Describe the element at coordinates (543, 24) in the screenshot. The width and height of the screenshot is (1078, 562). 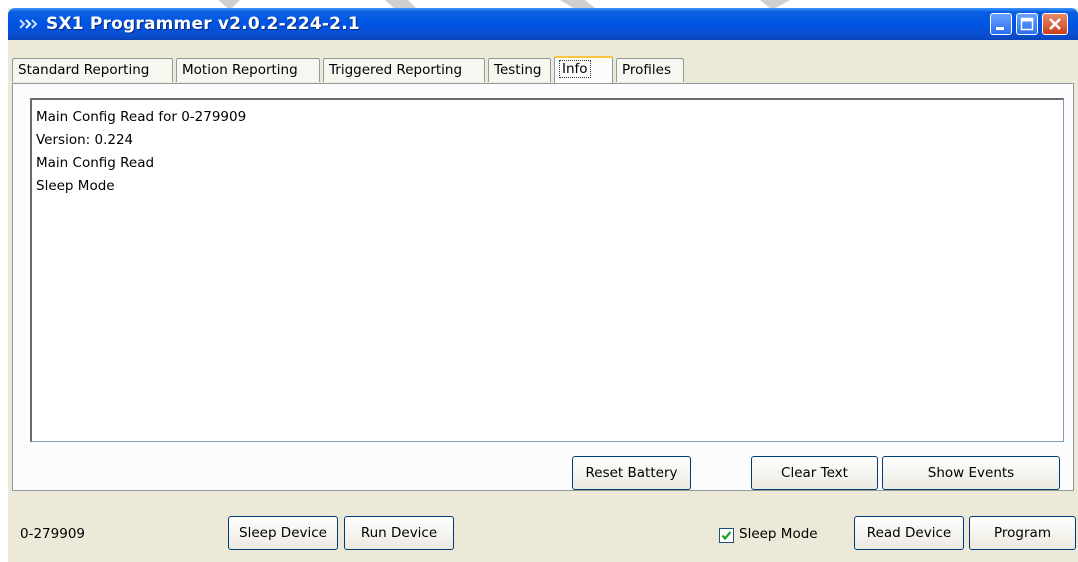
I see `title-bar: SX1 Programmer v2.0.2-224-2.1` at that location.